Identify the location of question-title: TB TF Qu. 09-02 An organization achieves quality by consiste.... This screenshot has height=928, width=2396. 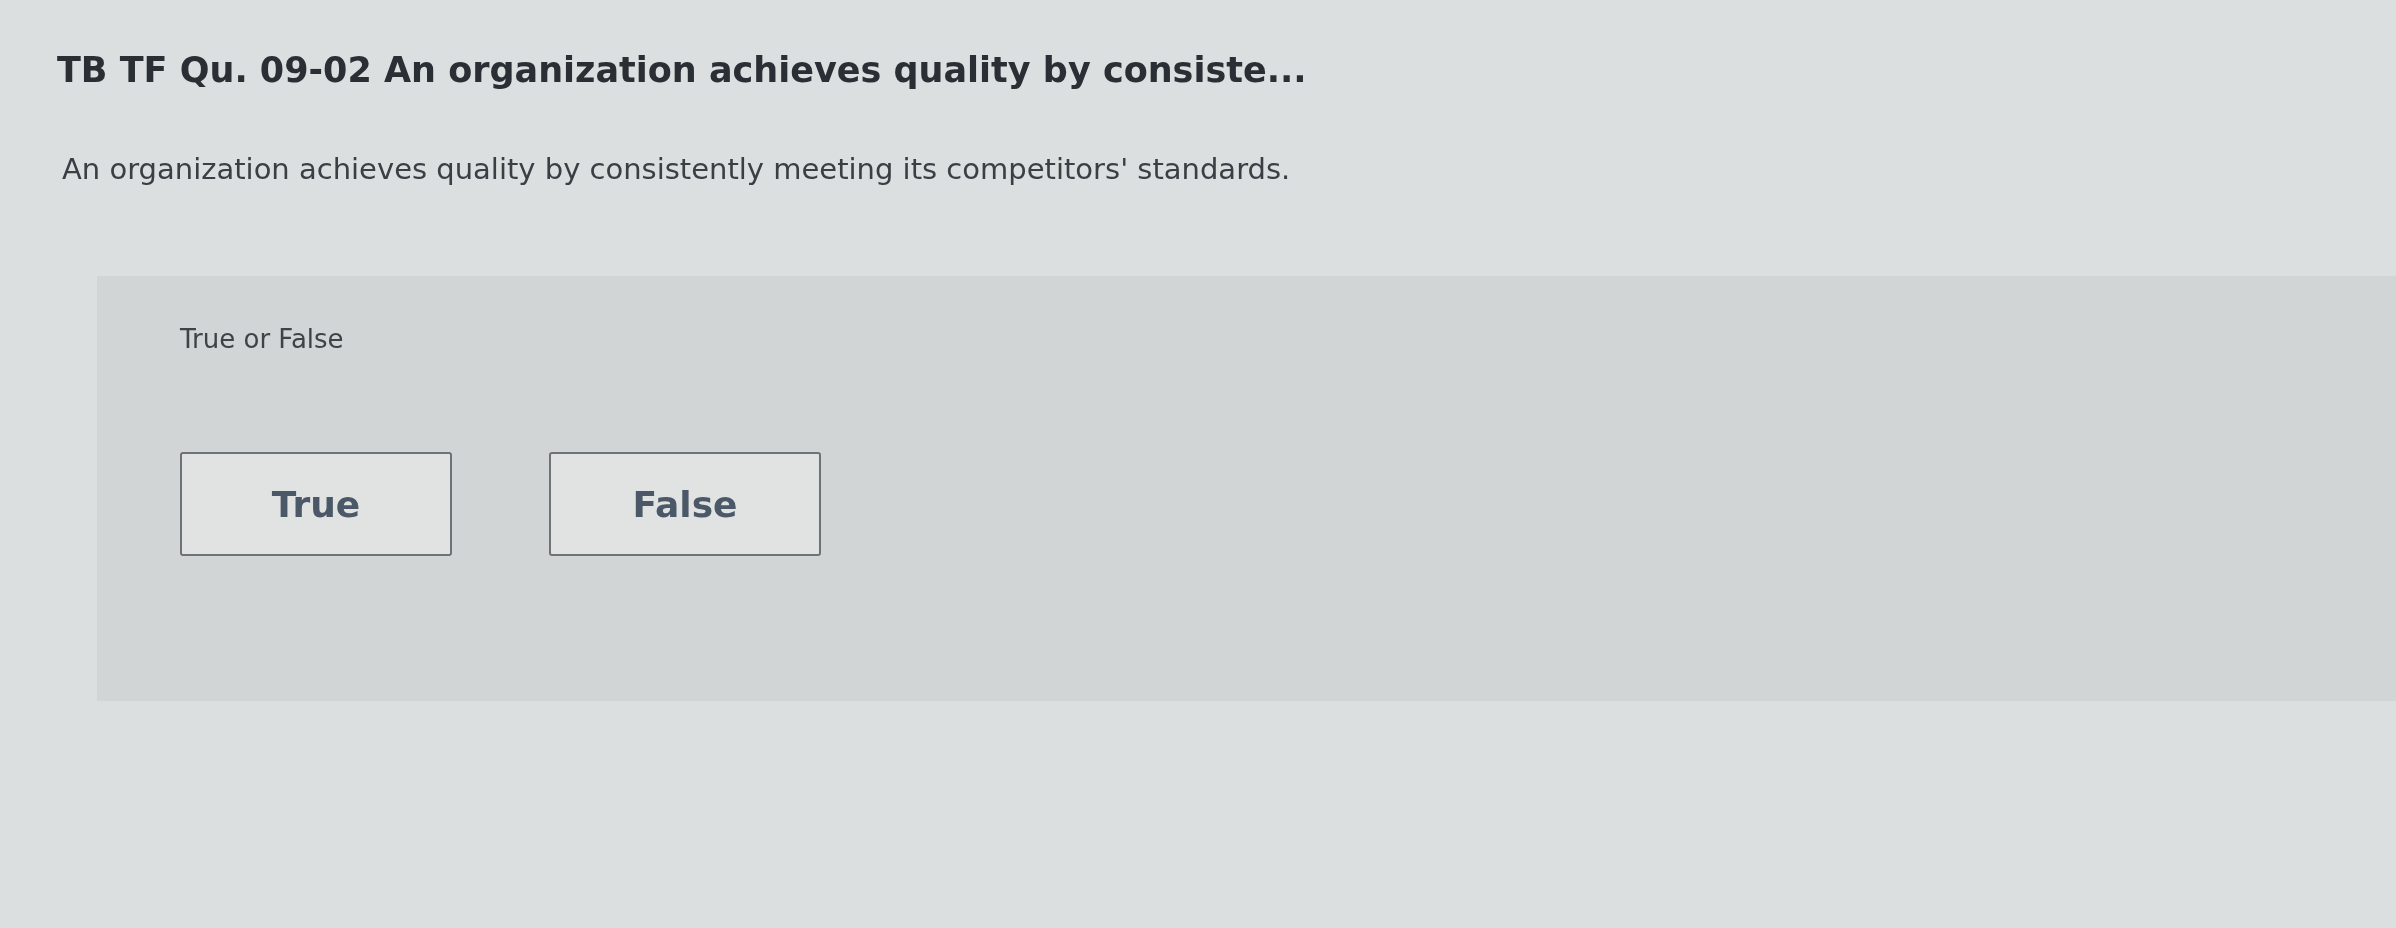
(682, 70).